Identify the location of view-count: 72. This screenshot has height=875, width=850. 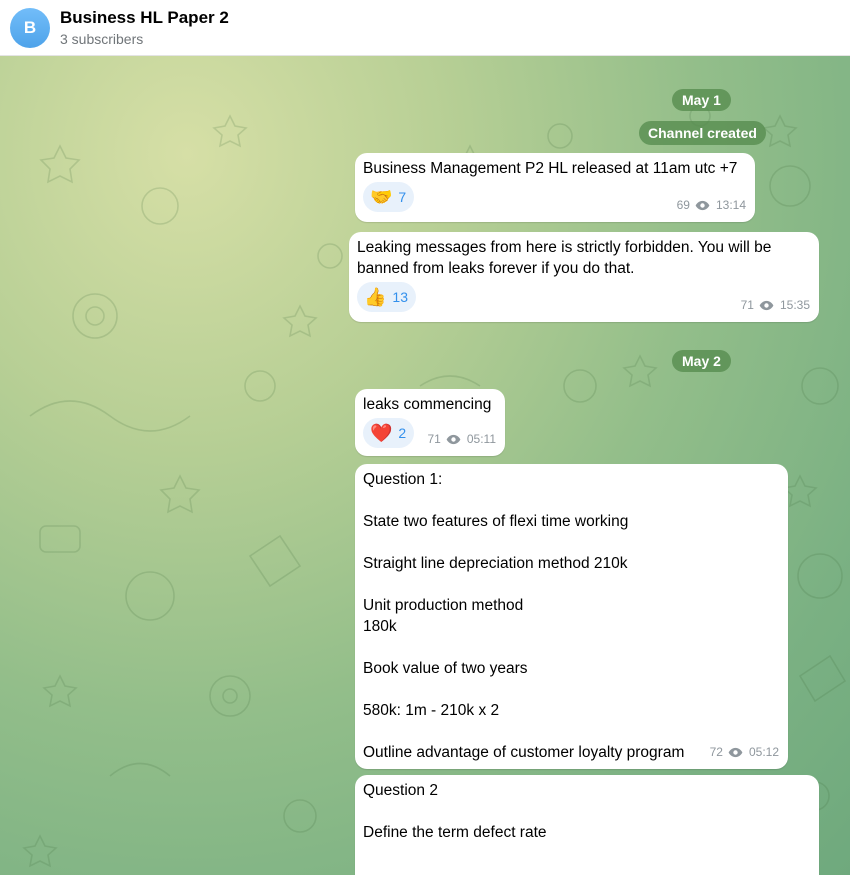
(716, 752).